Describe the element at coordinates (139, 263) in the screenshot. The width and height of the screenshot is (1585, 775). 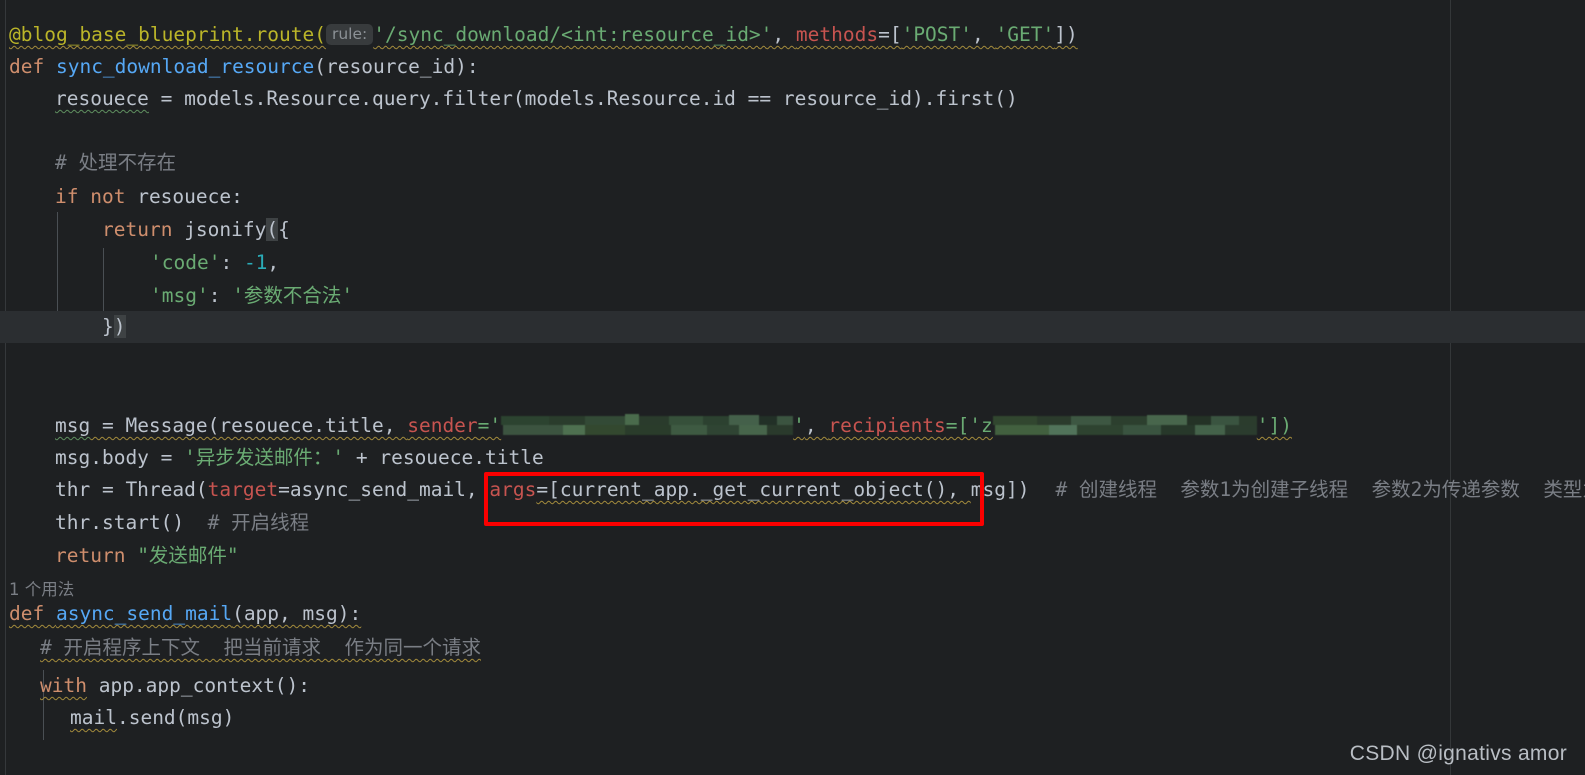
I see `code-line-dict-code: 'code': -1,` at that location.